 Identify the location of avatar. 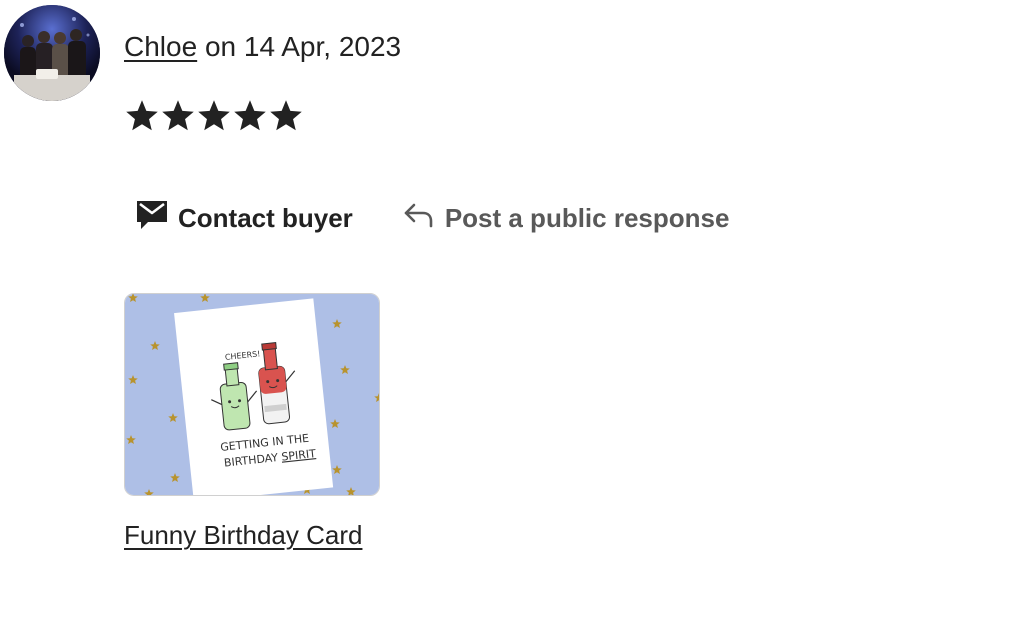
(52, 53).